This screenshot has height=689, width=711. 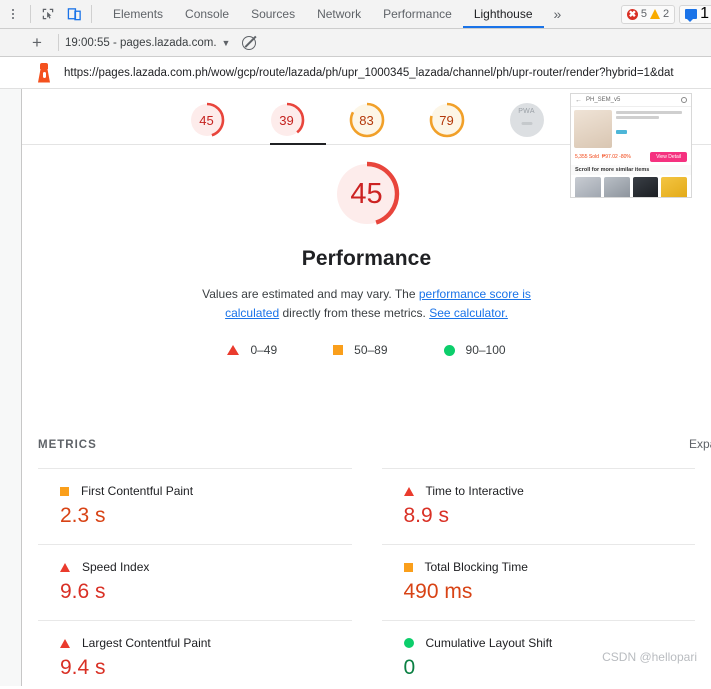 I want to click on performance-score-gauge: 45, so click(x=367, y=194).